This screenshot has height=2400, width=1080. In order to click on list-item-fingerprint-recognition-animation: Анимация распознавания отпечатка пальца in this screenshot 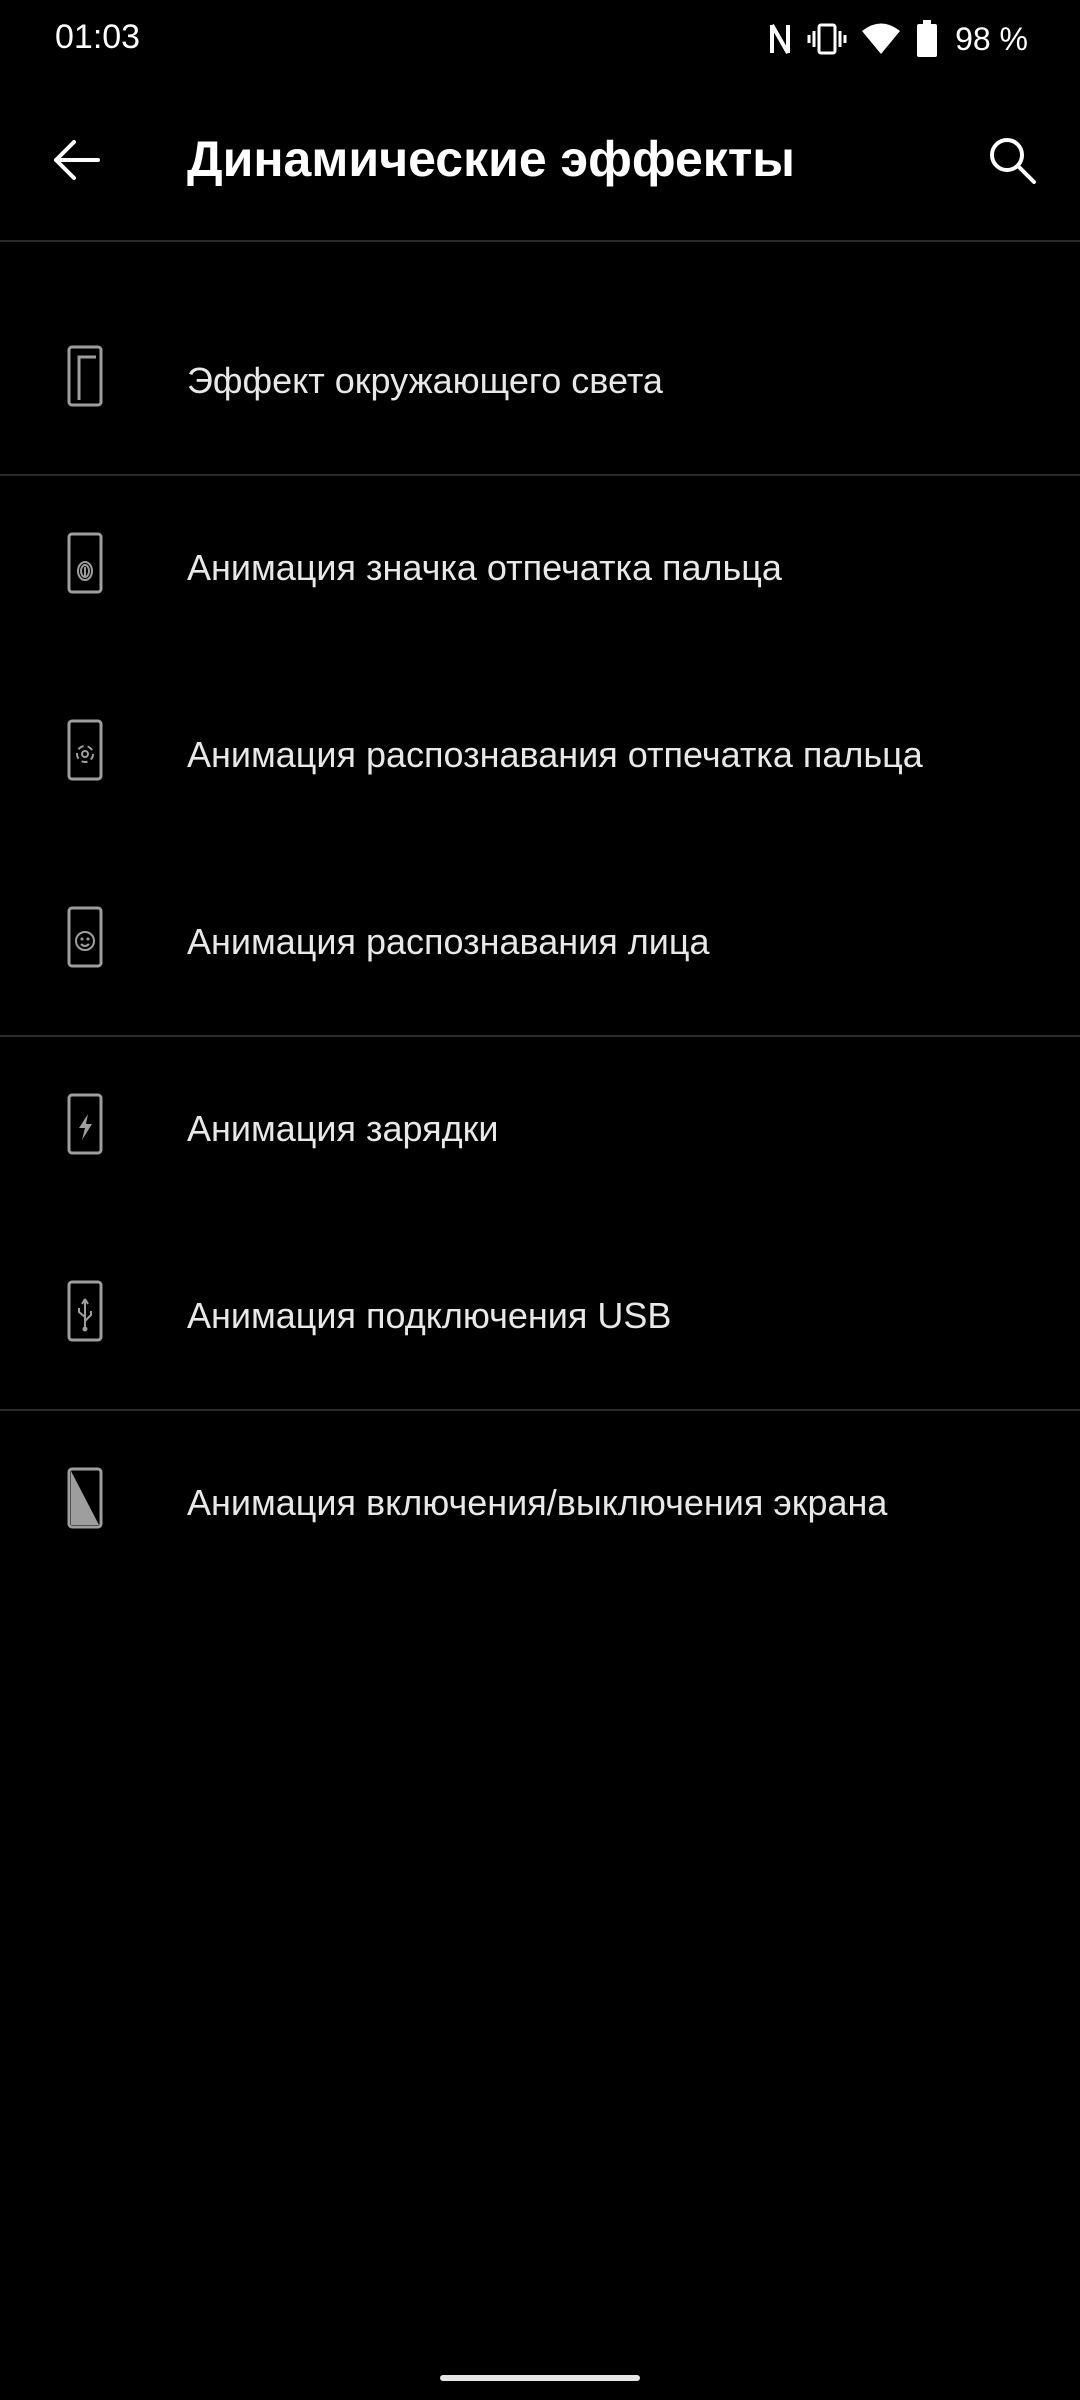, I will do `click(540, 755)`.